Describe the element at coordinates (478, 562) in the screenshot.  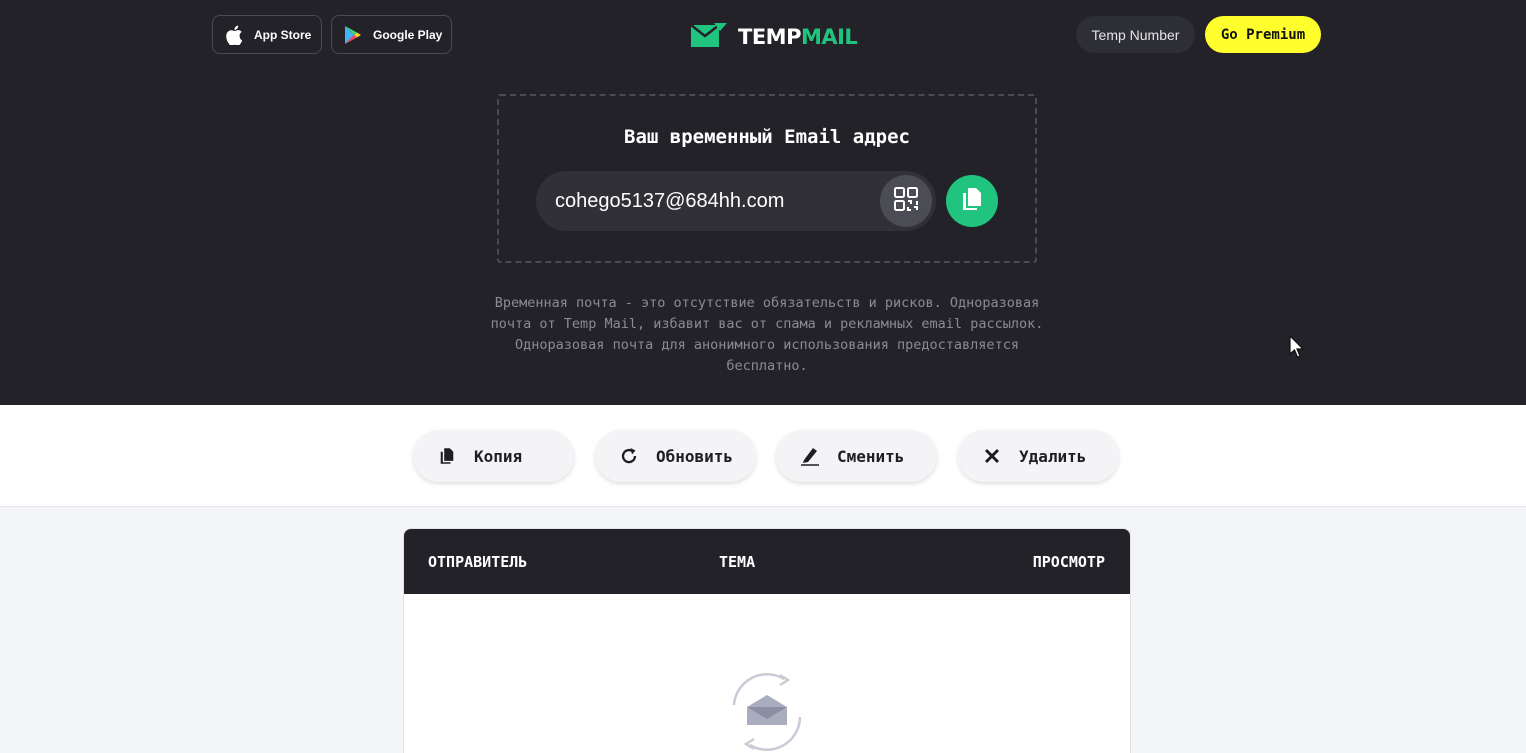
I see `column-sender: ОТПРАВИТЕЛЬ` at that location.